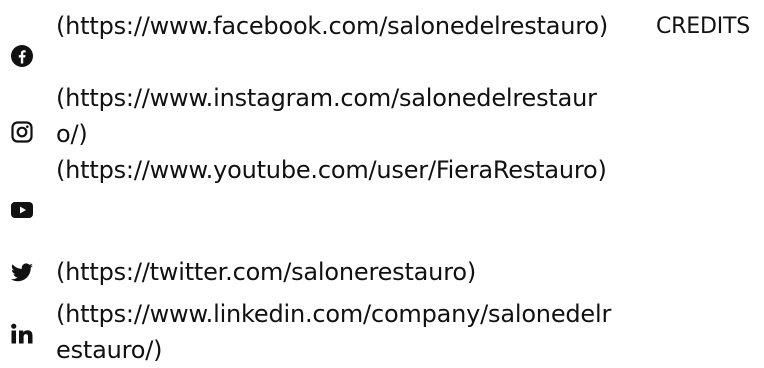 This screenshot has width=764, height=368. I want to click on facebook-icon, so click(22, 56).